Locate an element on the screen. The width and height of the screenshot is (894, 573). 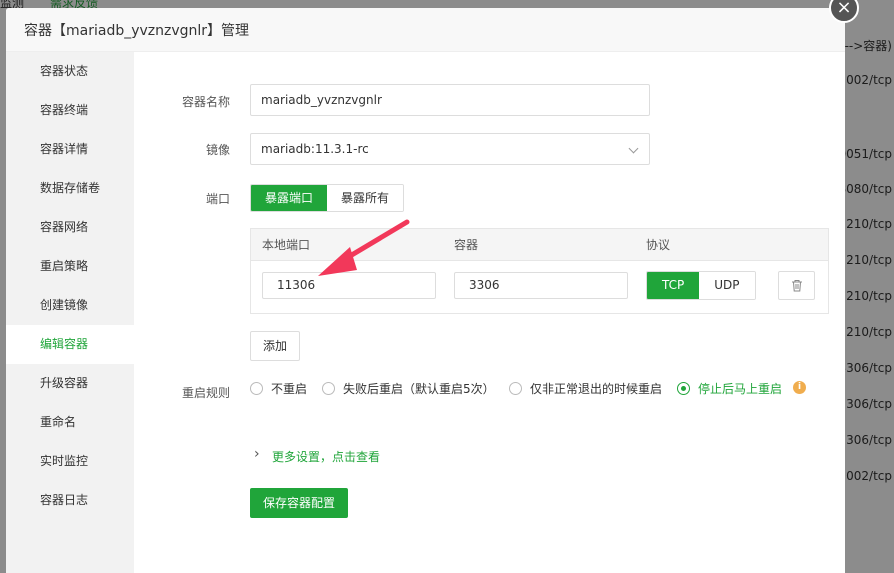
add-port-button: 添加 is located at coordinates (275, 346).